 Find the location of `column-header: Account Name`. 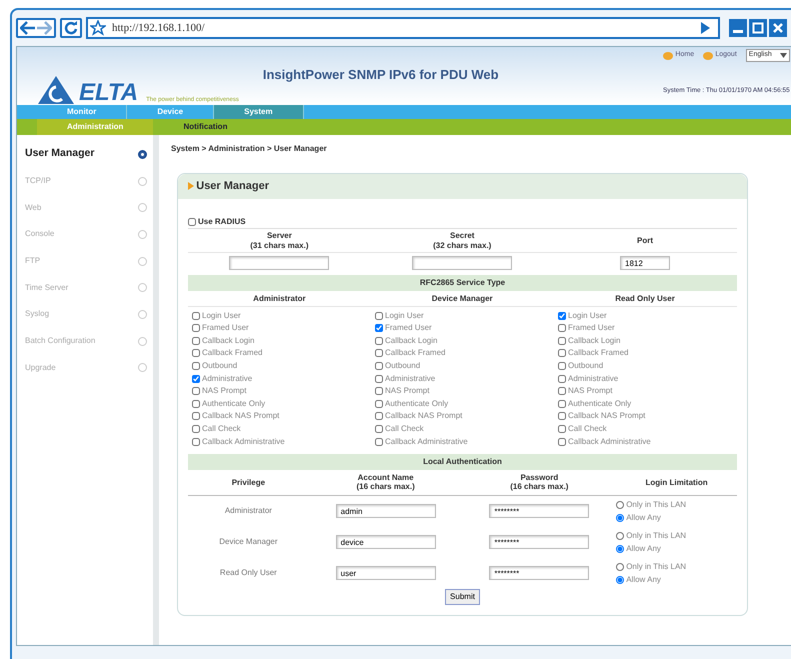

column-header: Account Name is located at coordinates (385, 477).